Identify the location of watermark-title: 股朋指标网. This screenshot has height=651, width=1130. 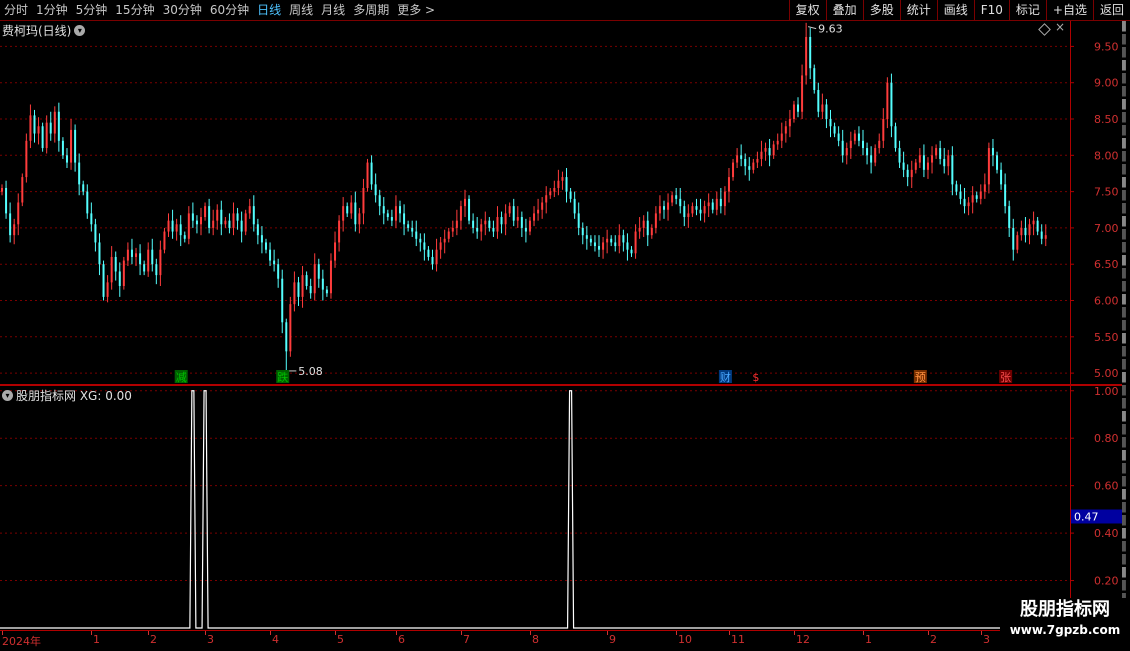
(1065, 609).